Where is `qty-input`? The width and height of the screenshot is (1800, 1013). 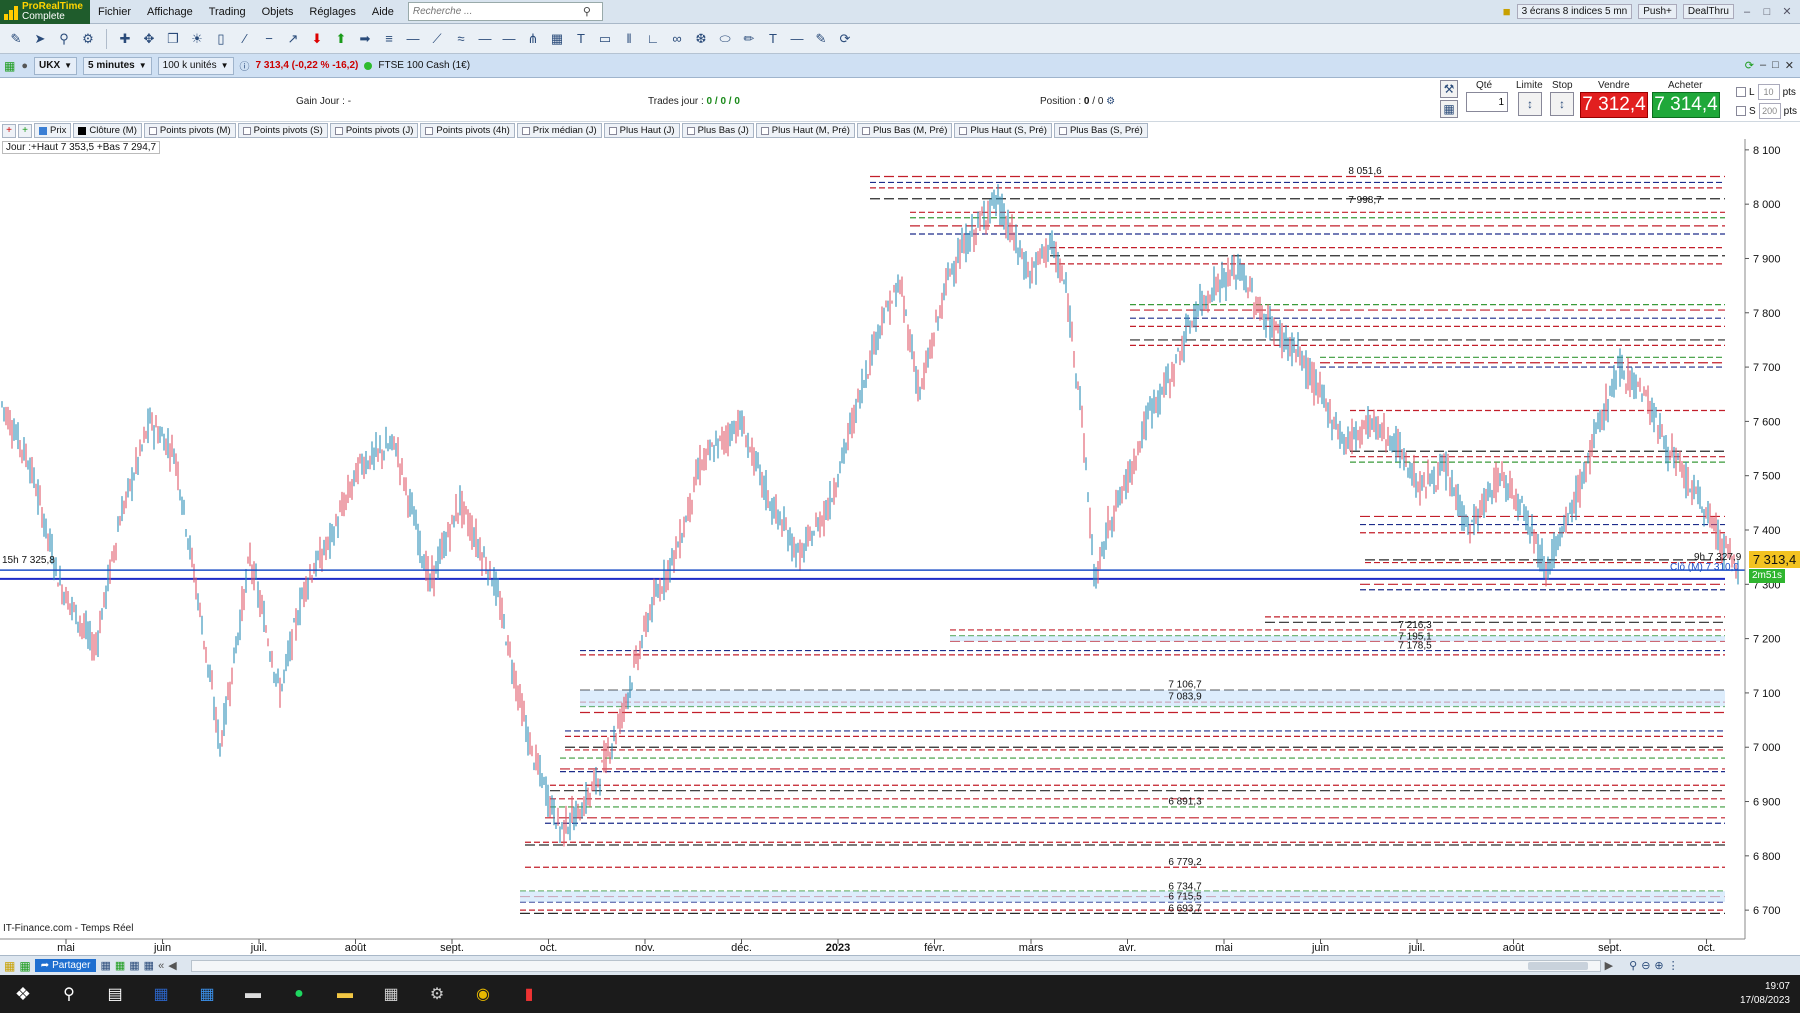 qty-input is located at coordinates (1487, 102).